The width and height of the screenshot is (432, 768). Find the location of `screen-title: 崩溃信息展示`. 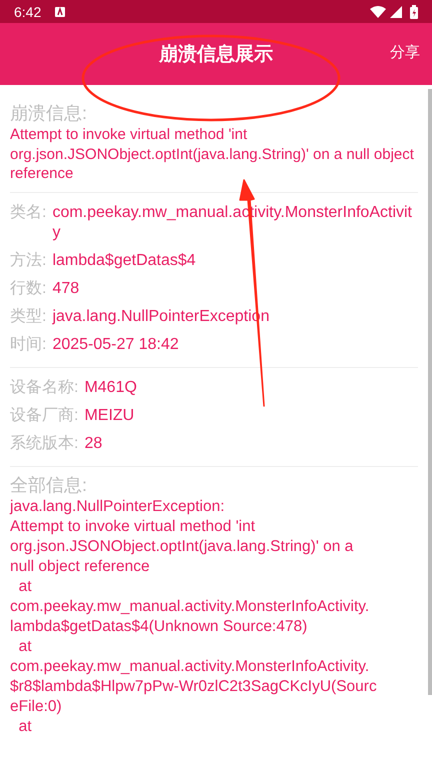

screen-title: 崩溃信息展示 is located at coordinates (216, 55).